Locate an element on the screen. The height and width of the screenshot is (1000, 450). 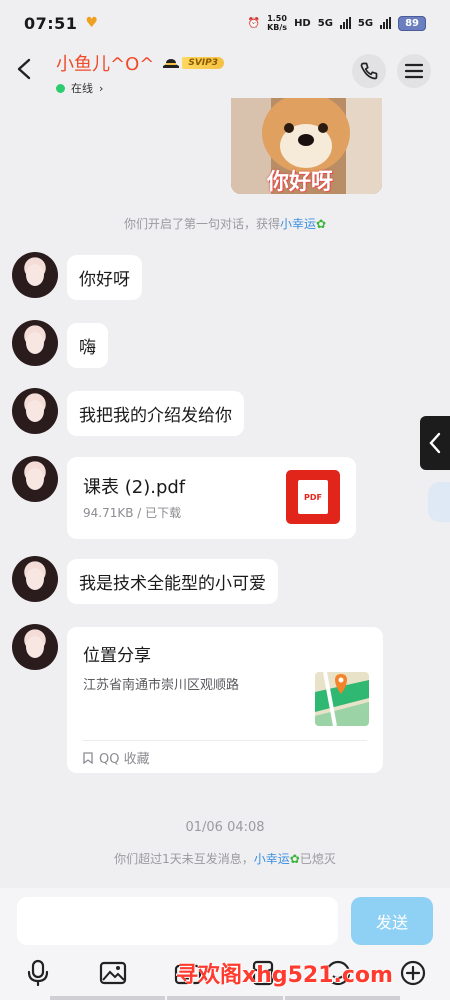
system-first-text: 你们开启了第一句对话，获得 is located at coordinates (201, 224).